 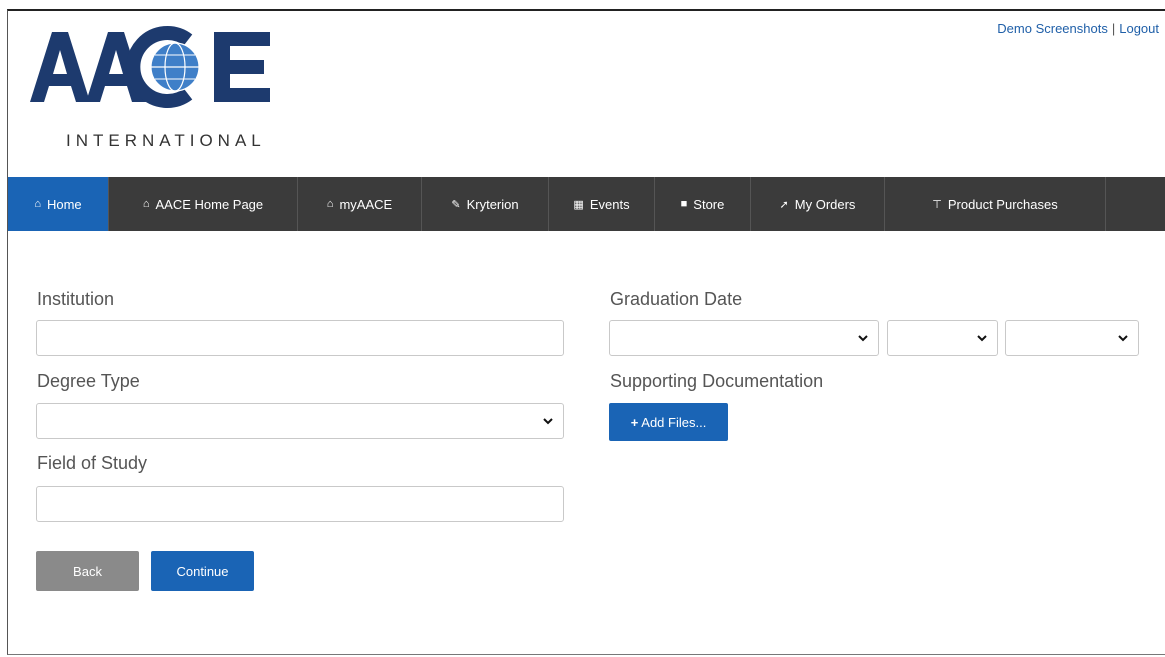 What do you see at coordinates (92, 463) in the screenshot?
I see `field-of-study-label: Field of Study` at bounding box center [92, 463].